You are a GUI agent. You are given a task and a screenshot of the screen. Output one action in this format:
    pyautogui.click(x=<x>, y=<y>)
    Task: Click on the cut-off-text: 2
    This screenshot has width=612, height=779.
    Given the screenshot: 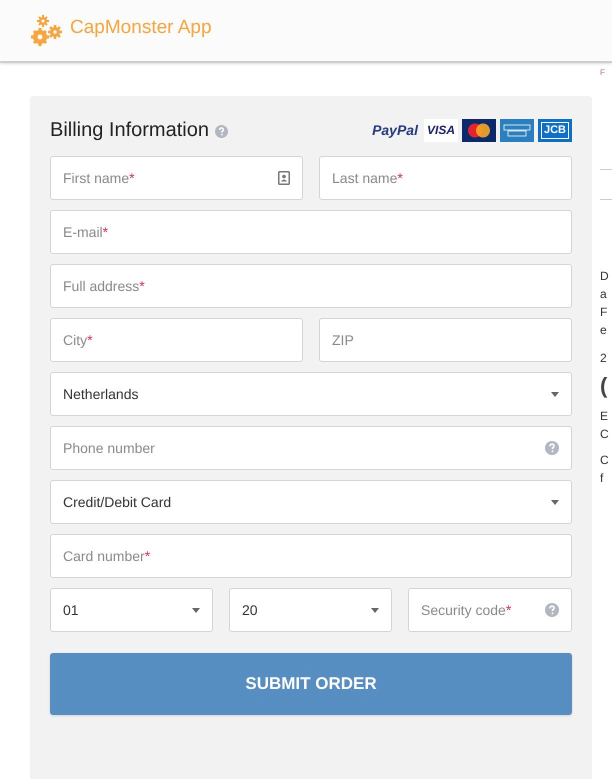 What is the action you would take?
    pyautogui.click(x=604, y=358)
    